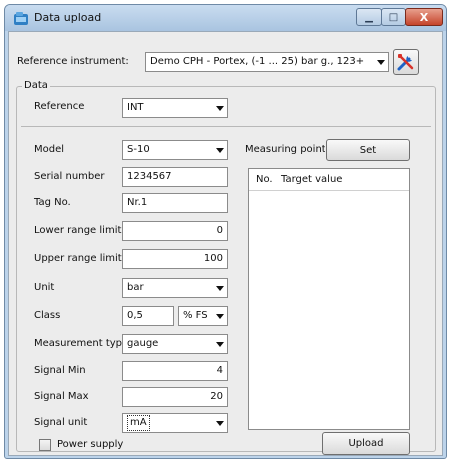  I want to click on model-select: S-10, so click(175, 150).